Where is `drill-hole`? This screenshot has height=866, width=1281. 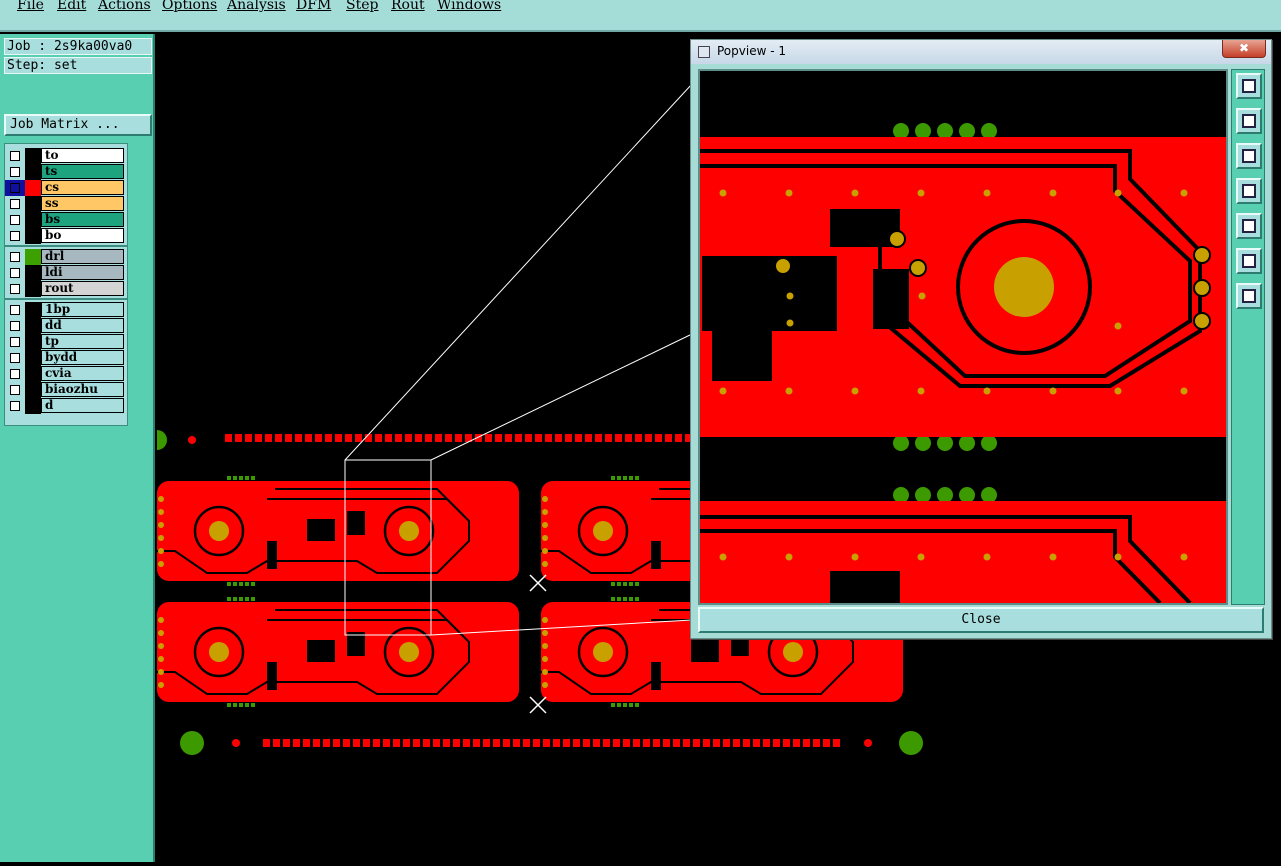
drill-hole is located at coordinates (945, 495).